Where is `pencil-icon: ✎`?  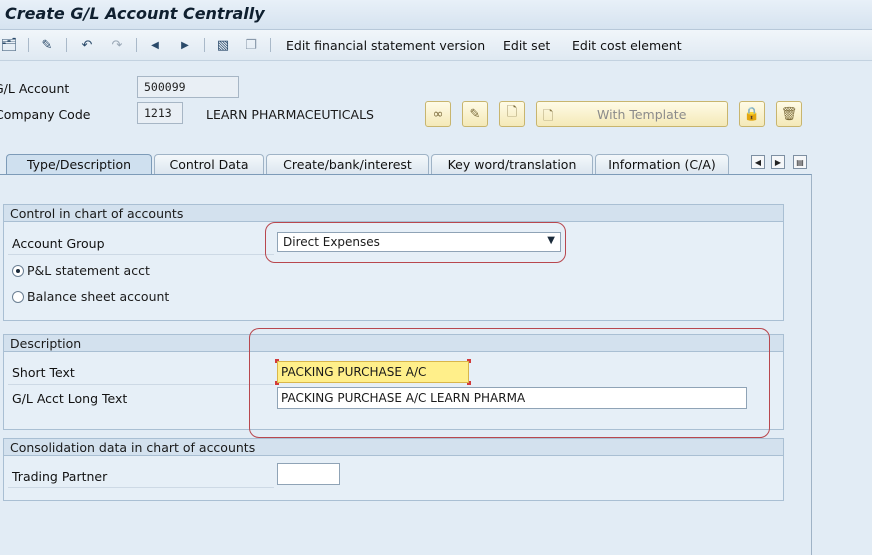
pencil-icon: ✎ is located at coordinates (475, 114).